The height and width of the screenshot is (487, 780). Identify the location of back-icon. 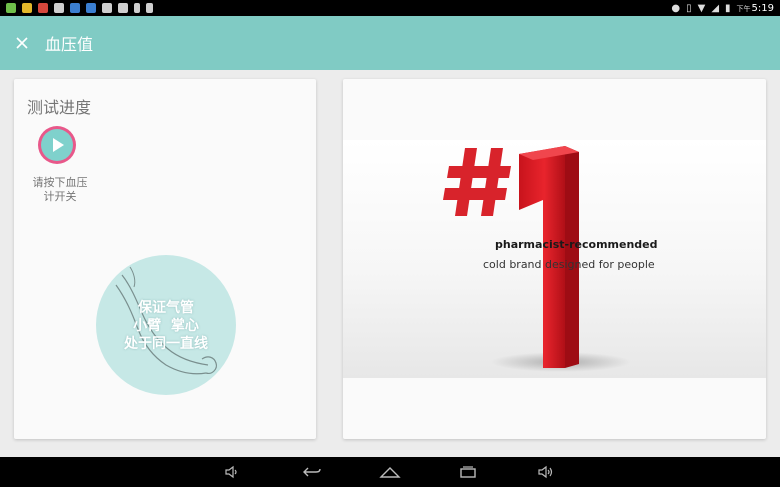
(312, 472).